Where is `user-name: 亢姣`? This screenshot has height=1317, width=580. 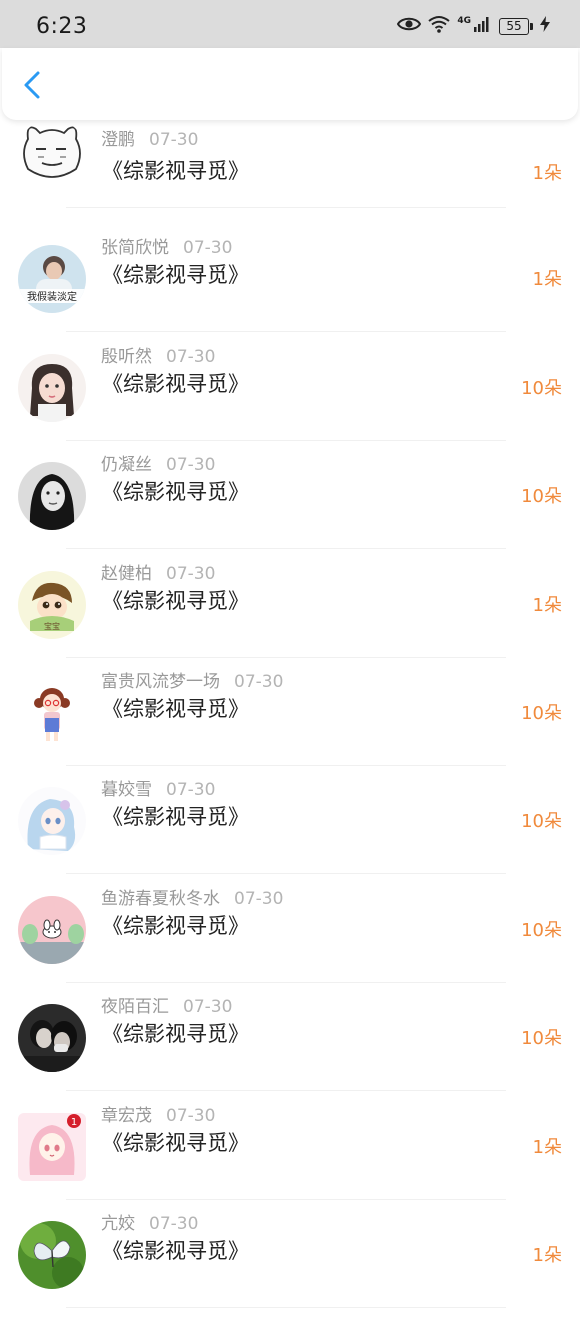
user-name: 亢姣 is located at coordinates (118, 1224).